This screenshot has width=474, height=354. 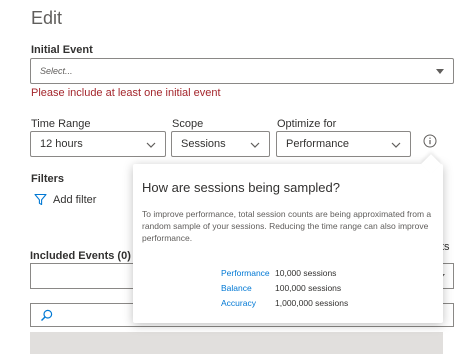 I want to click on time-range-value: 12 hours, so click(x=61, y=144).